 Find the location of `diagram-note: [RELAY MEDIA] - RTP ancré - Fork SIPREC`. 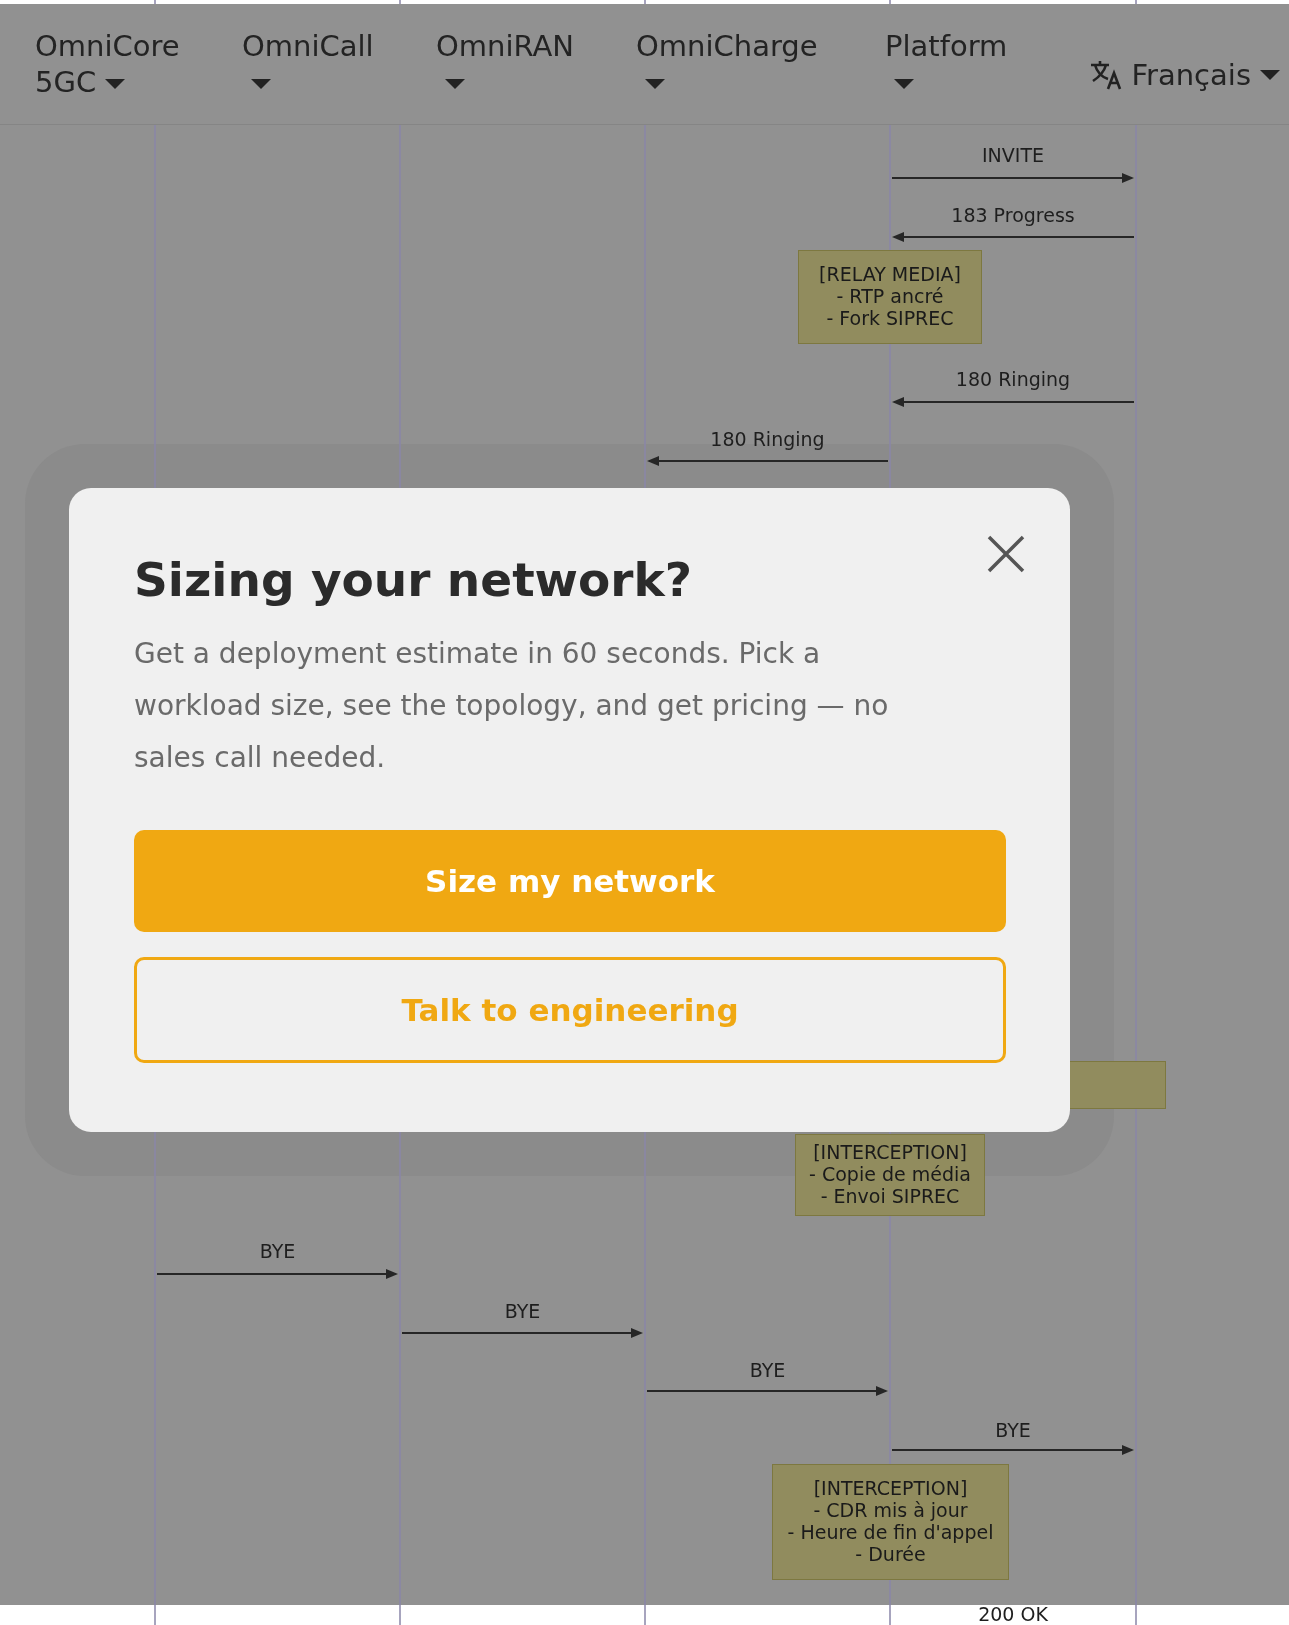

diagram-note: [RELAY MEDIA] - RTP ancré - Fork SIPREC is located at coordinates (890, 297).